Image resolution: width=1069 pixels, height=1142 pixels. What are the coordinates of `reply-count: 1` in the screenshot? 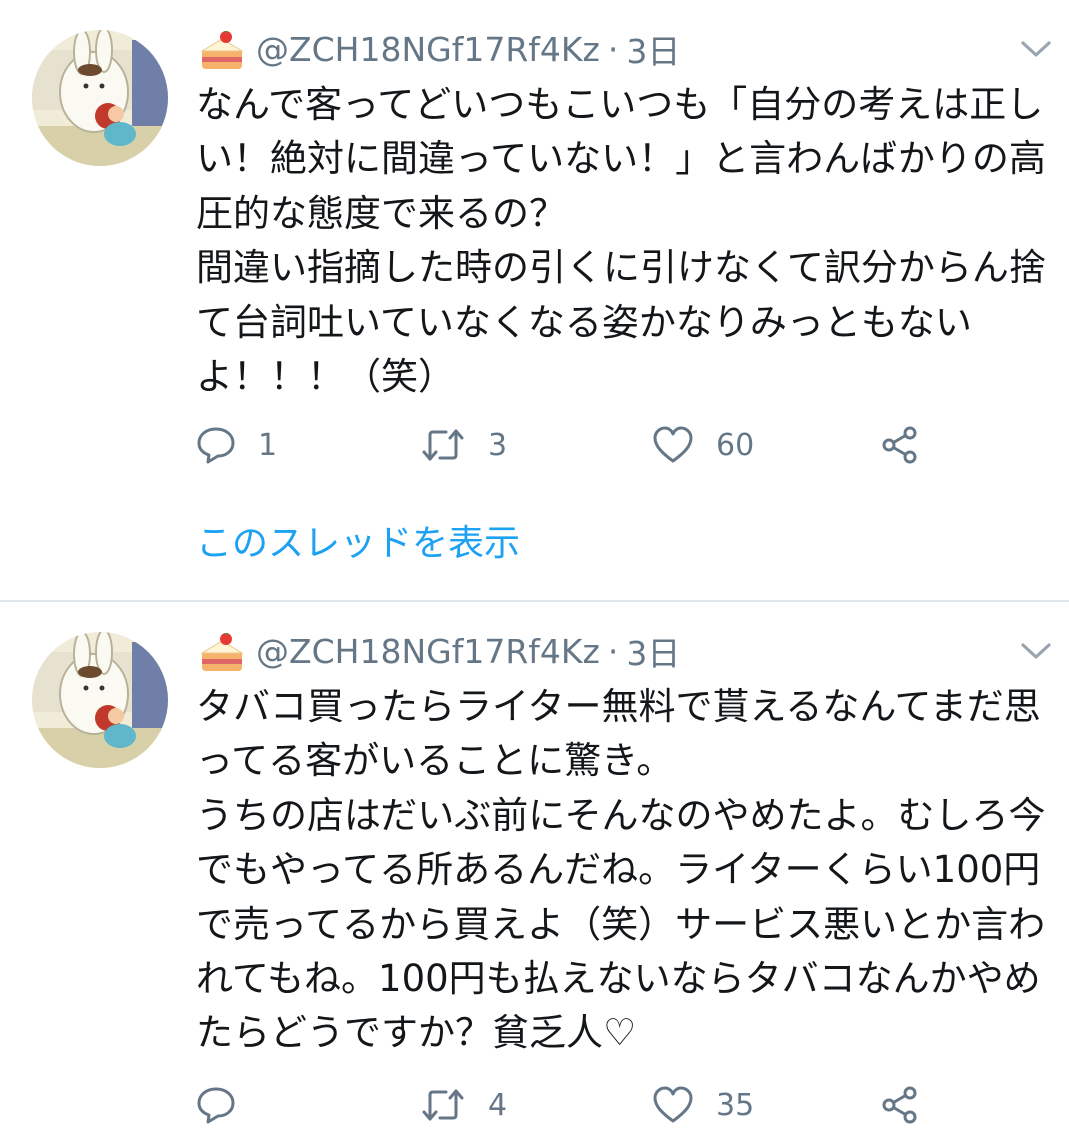 It's located at (268, 445).